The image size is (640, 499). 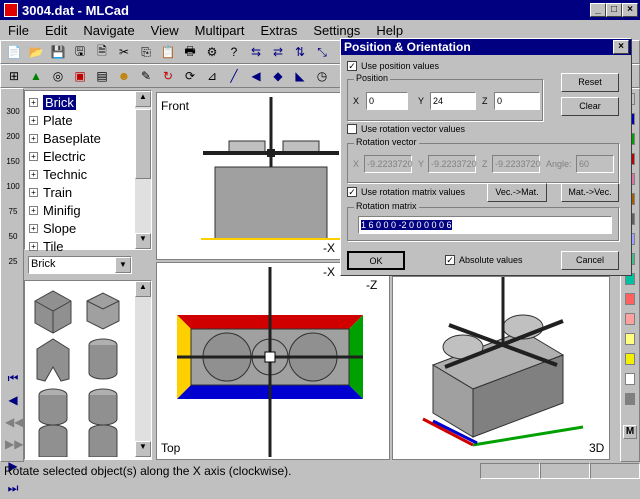 I want to click on tree-scrollbar: ▲ ▼, so click(x=143, y=170).